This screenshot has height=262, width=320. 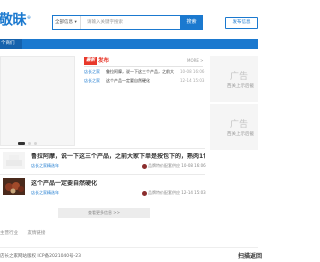 I want to click on latest-title: 发布, so click(x=104, y=61).